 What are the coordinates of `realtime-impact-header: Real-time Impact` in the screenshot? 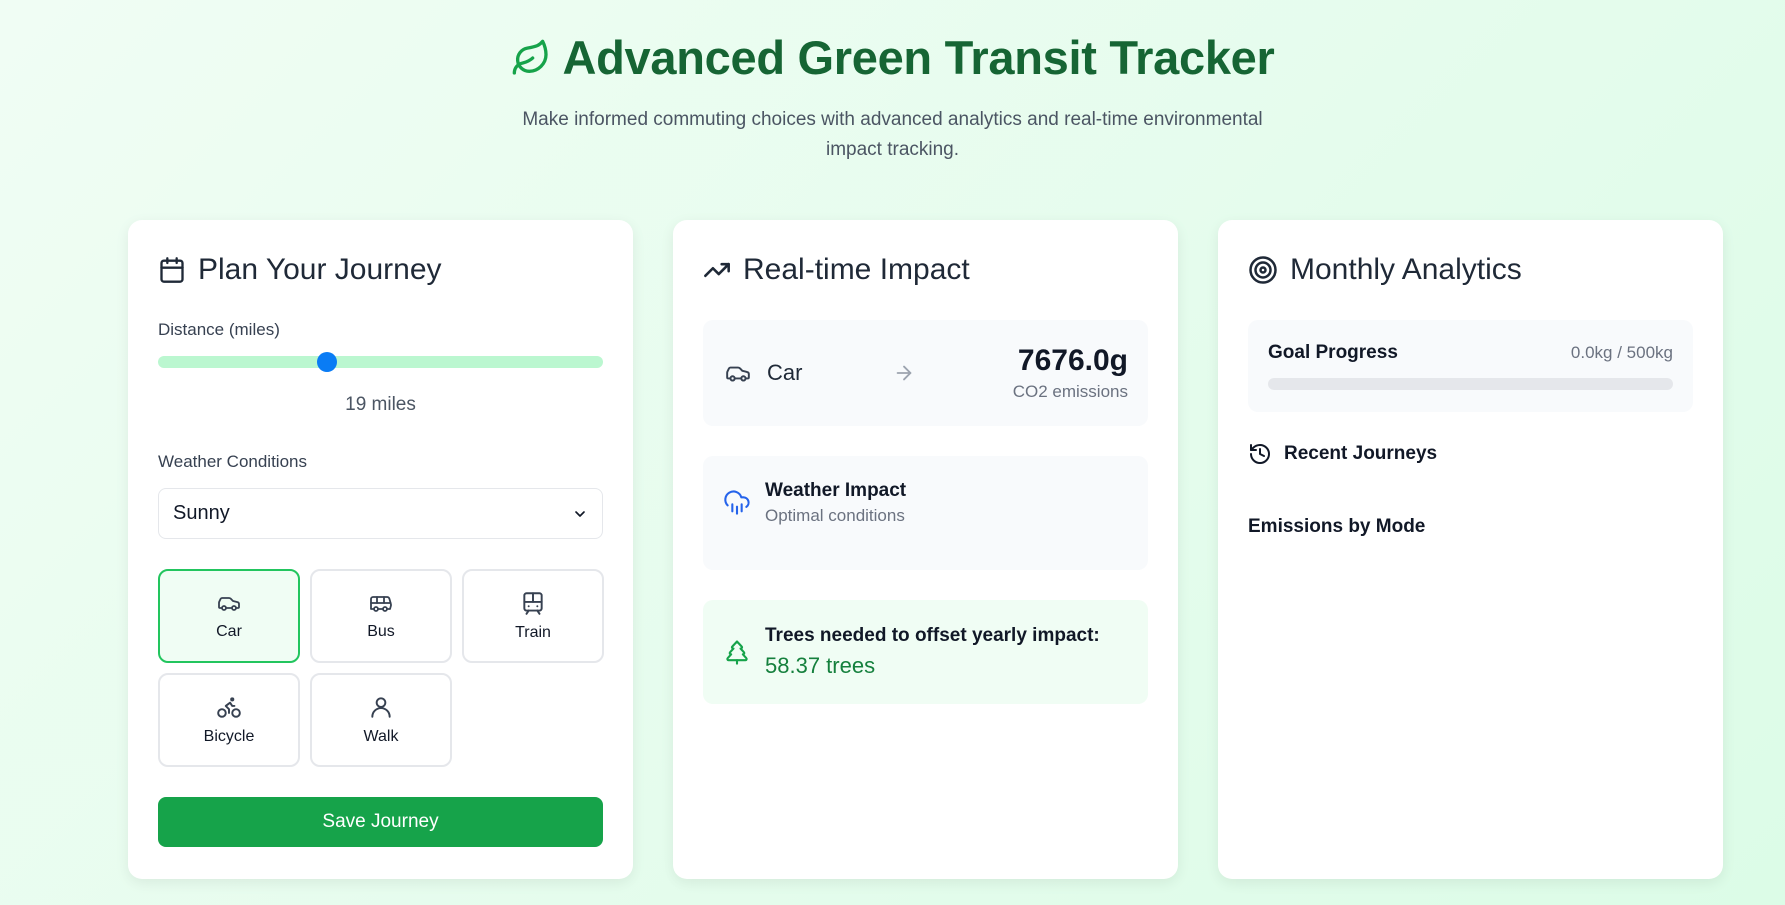 It's located at (925, 270).